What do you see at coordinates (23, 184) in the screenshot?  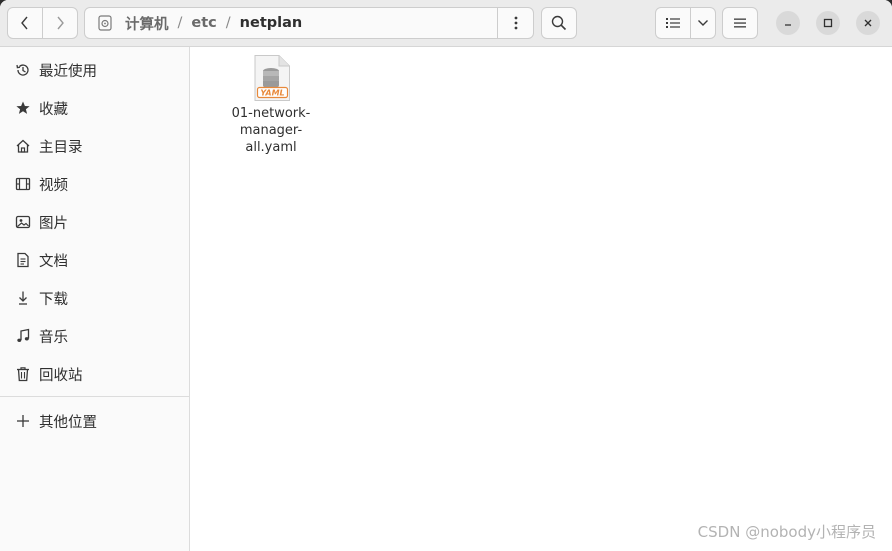 I see `video-icon` at bounding box center [23, 184].